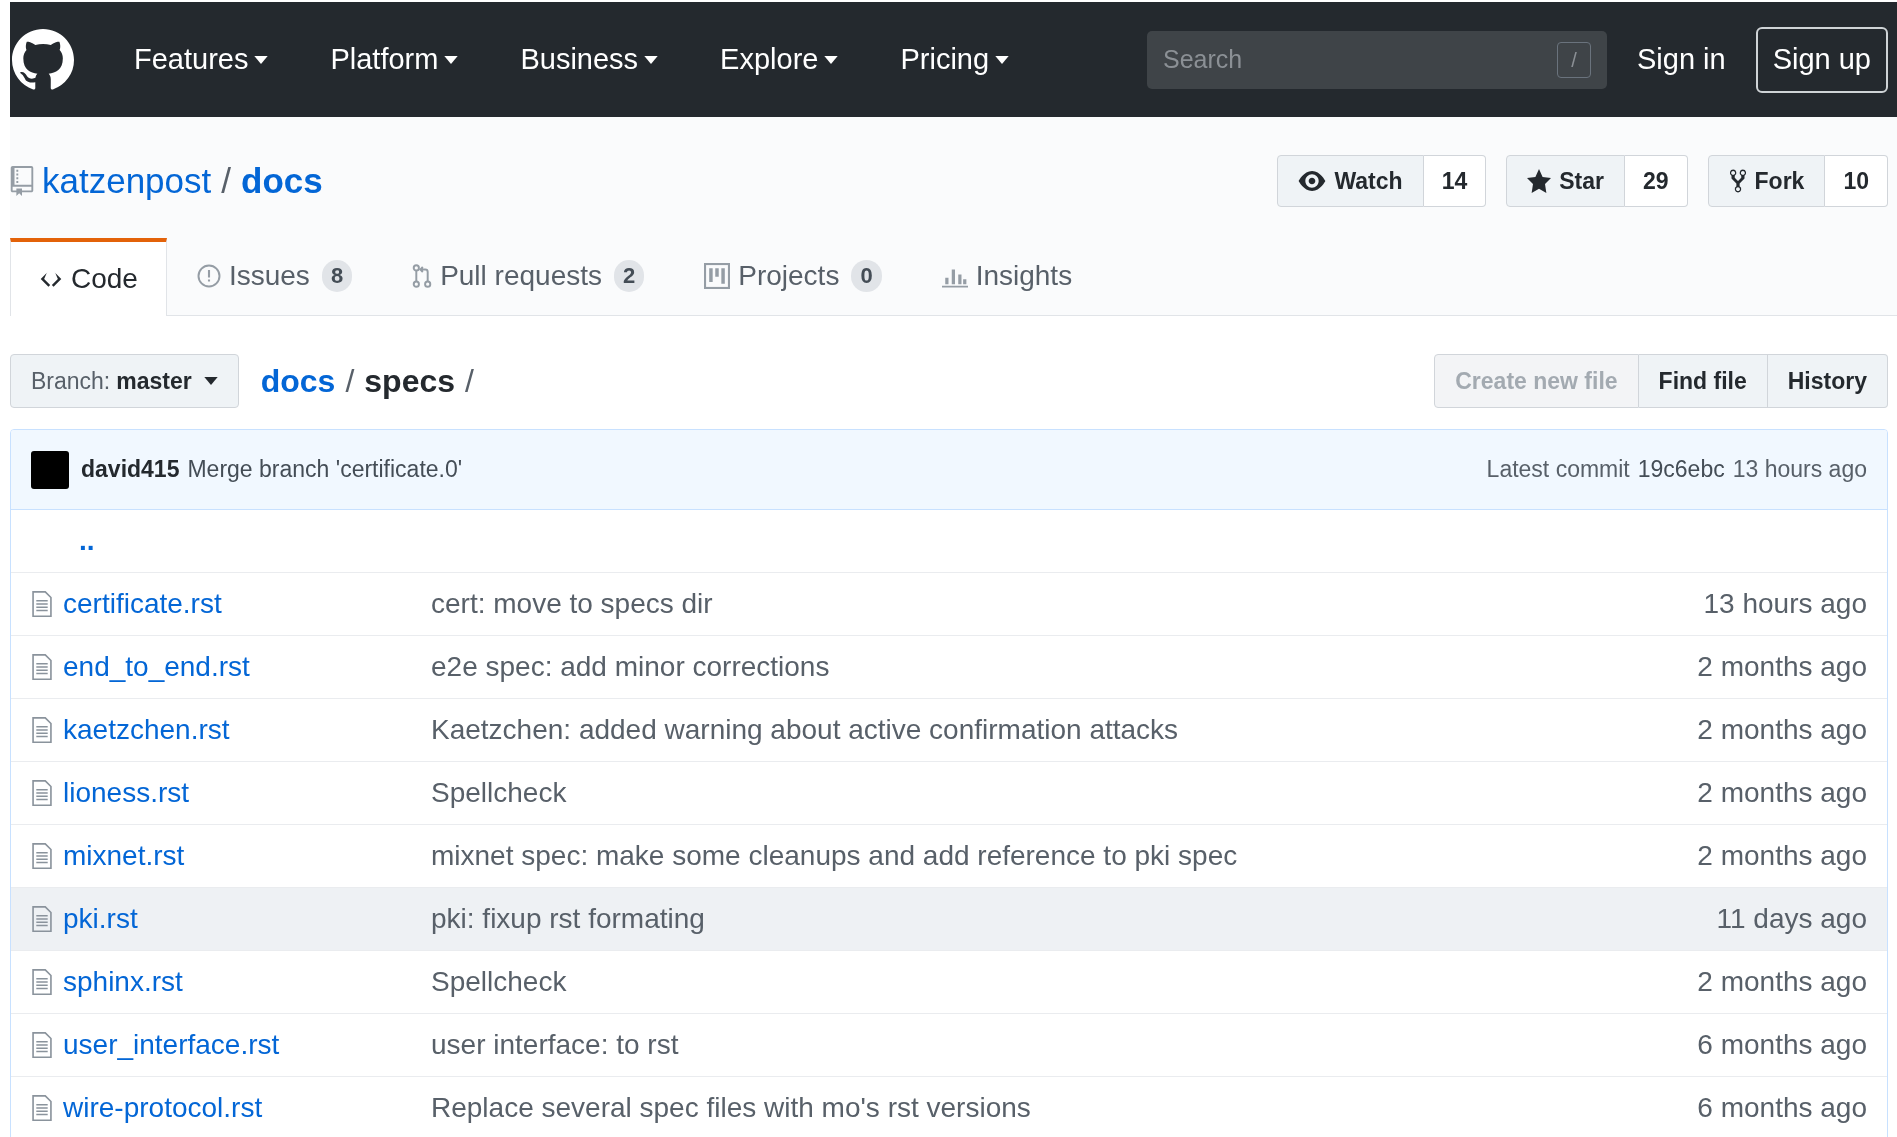  What do you see at coordinates (337, 276) in the screenshot?
I see `count-badge: 8` at bounding box center [337, 276].